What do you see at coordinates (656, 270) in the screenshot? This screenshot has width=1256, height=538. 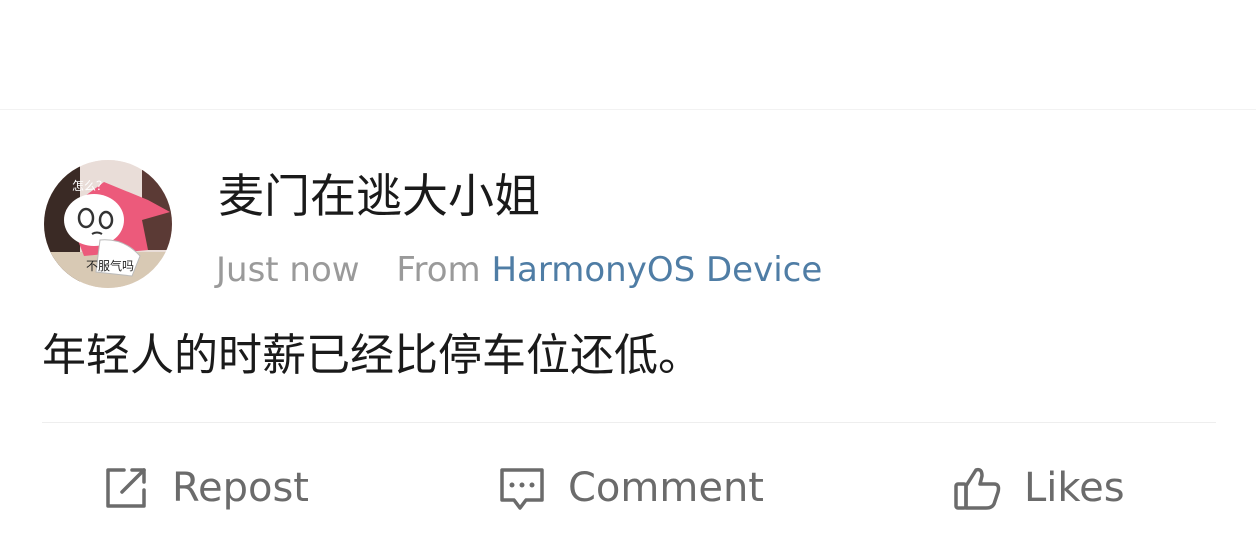 I see `source-device-link: HarmonyOS Device` at bounding box center [656, 270].